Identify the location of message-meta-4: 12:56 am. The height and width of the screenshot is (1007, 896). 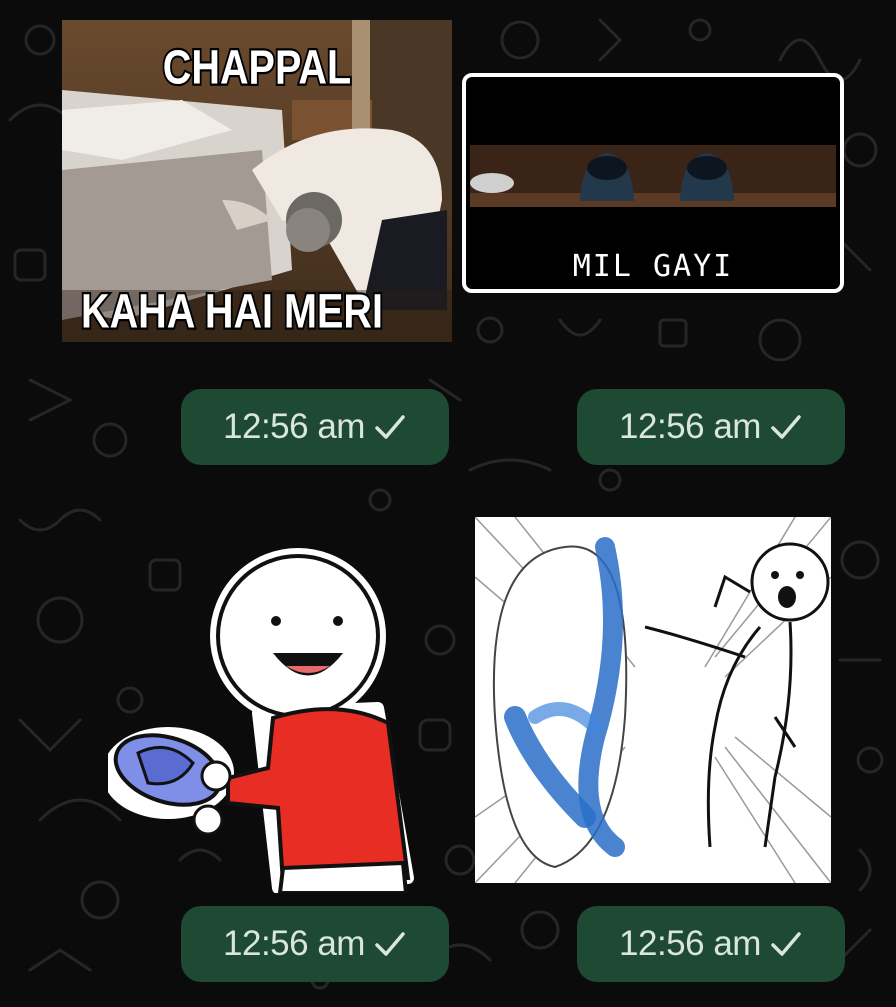
(711, 944).